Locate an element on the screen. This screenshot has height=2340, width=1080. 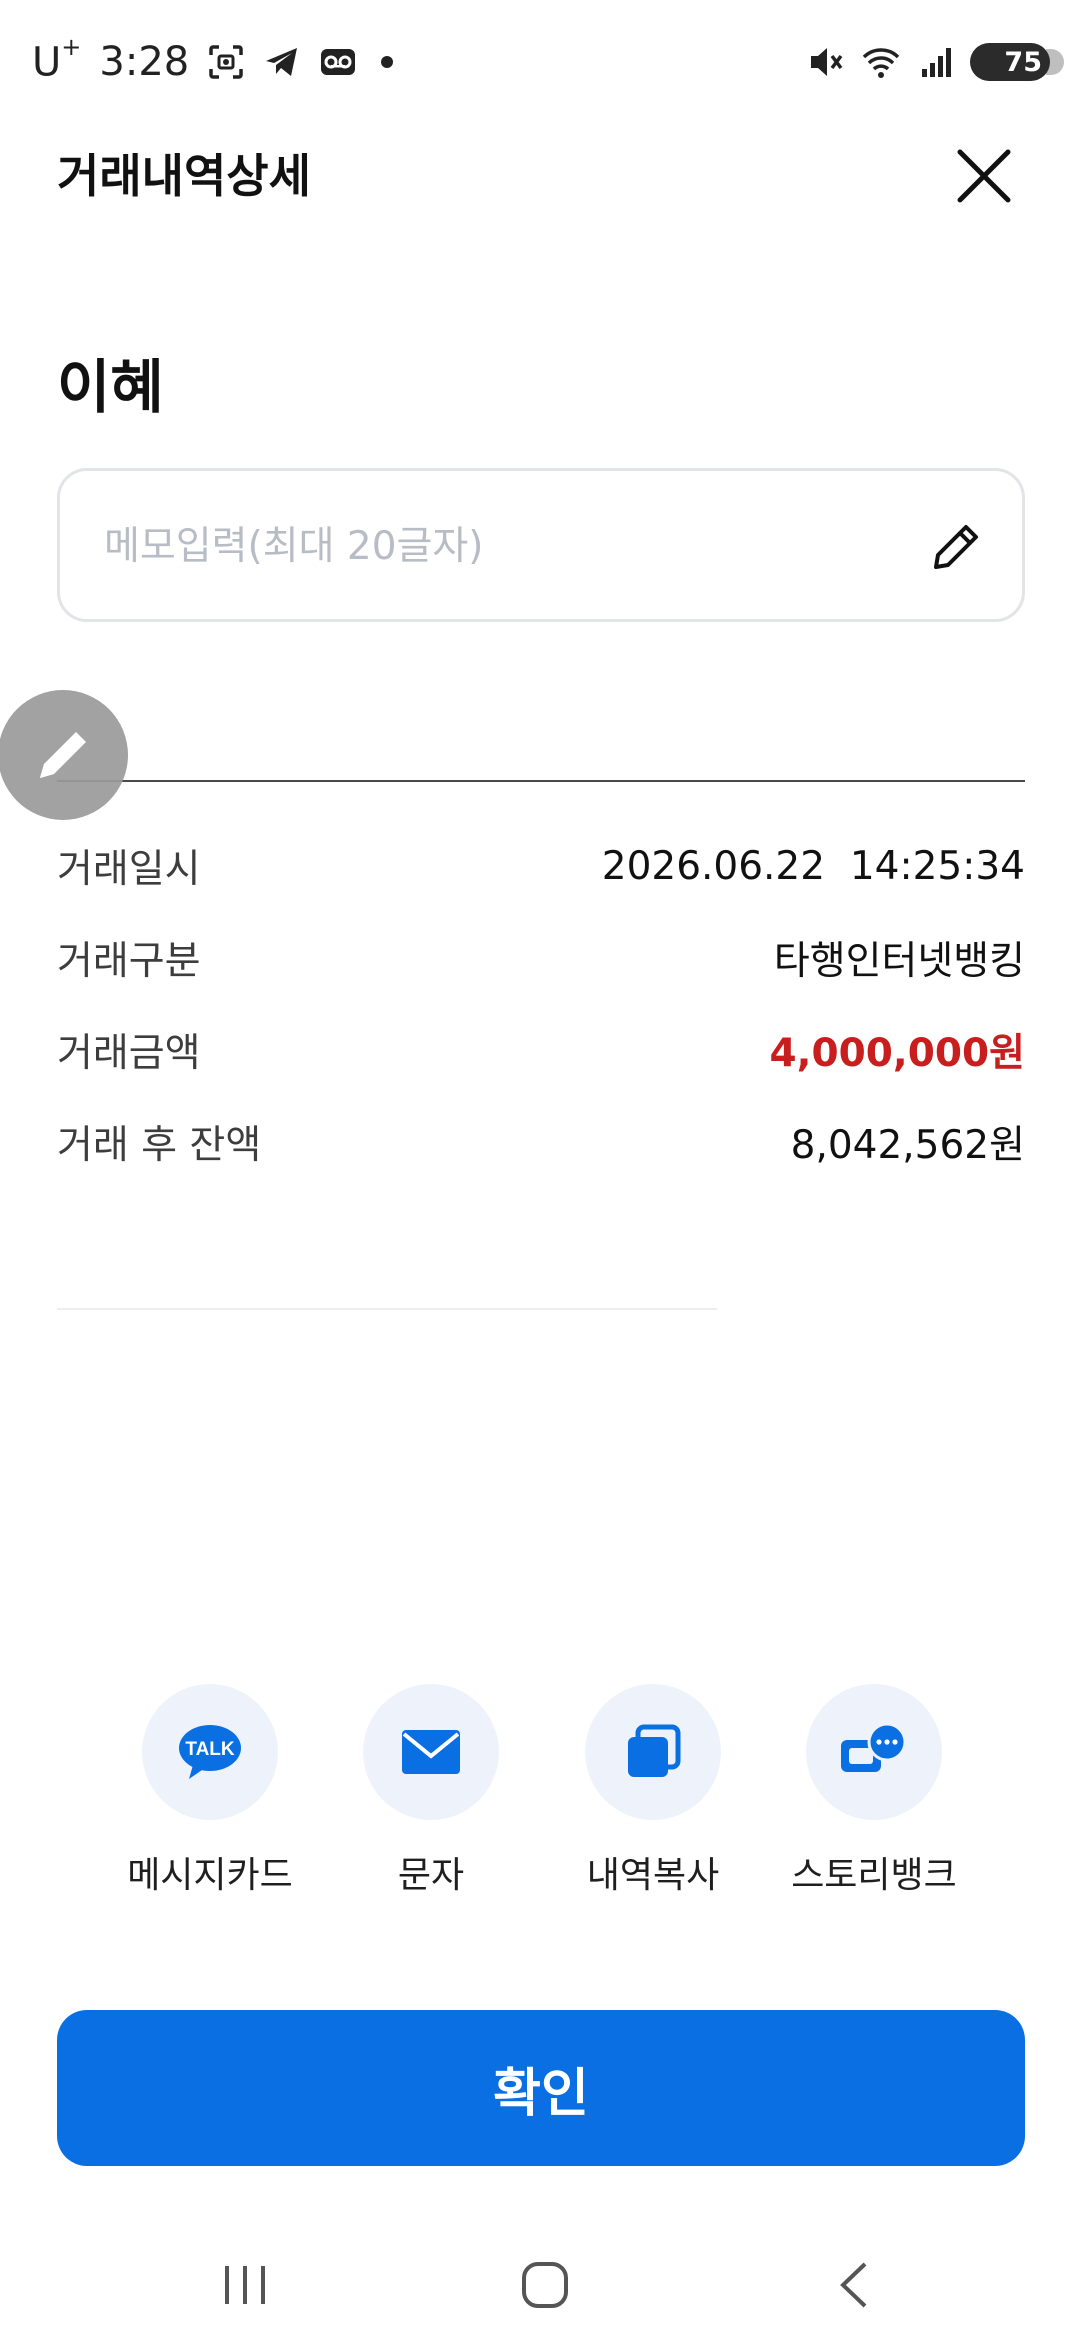
detail-row-type: 거래구분 타행인터넷뱅킹 is located at coordinates (541, 958).